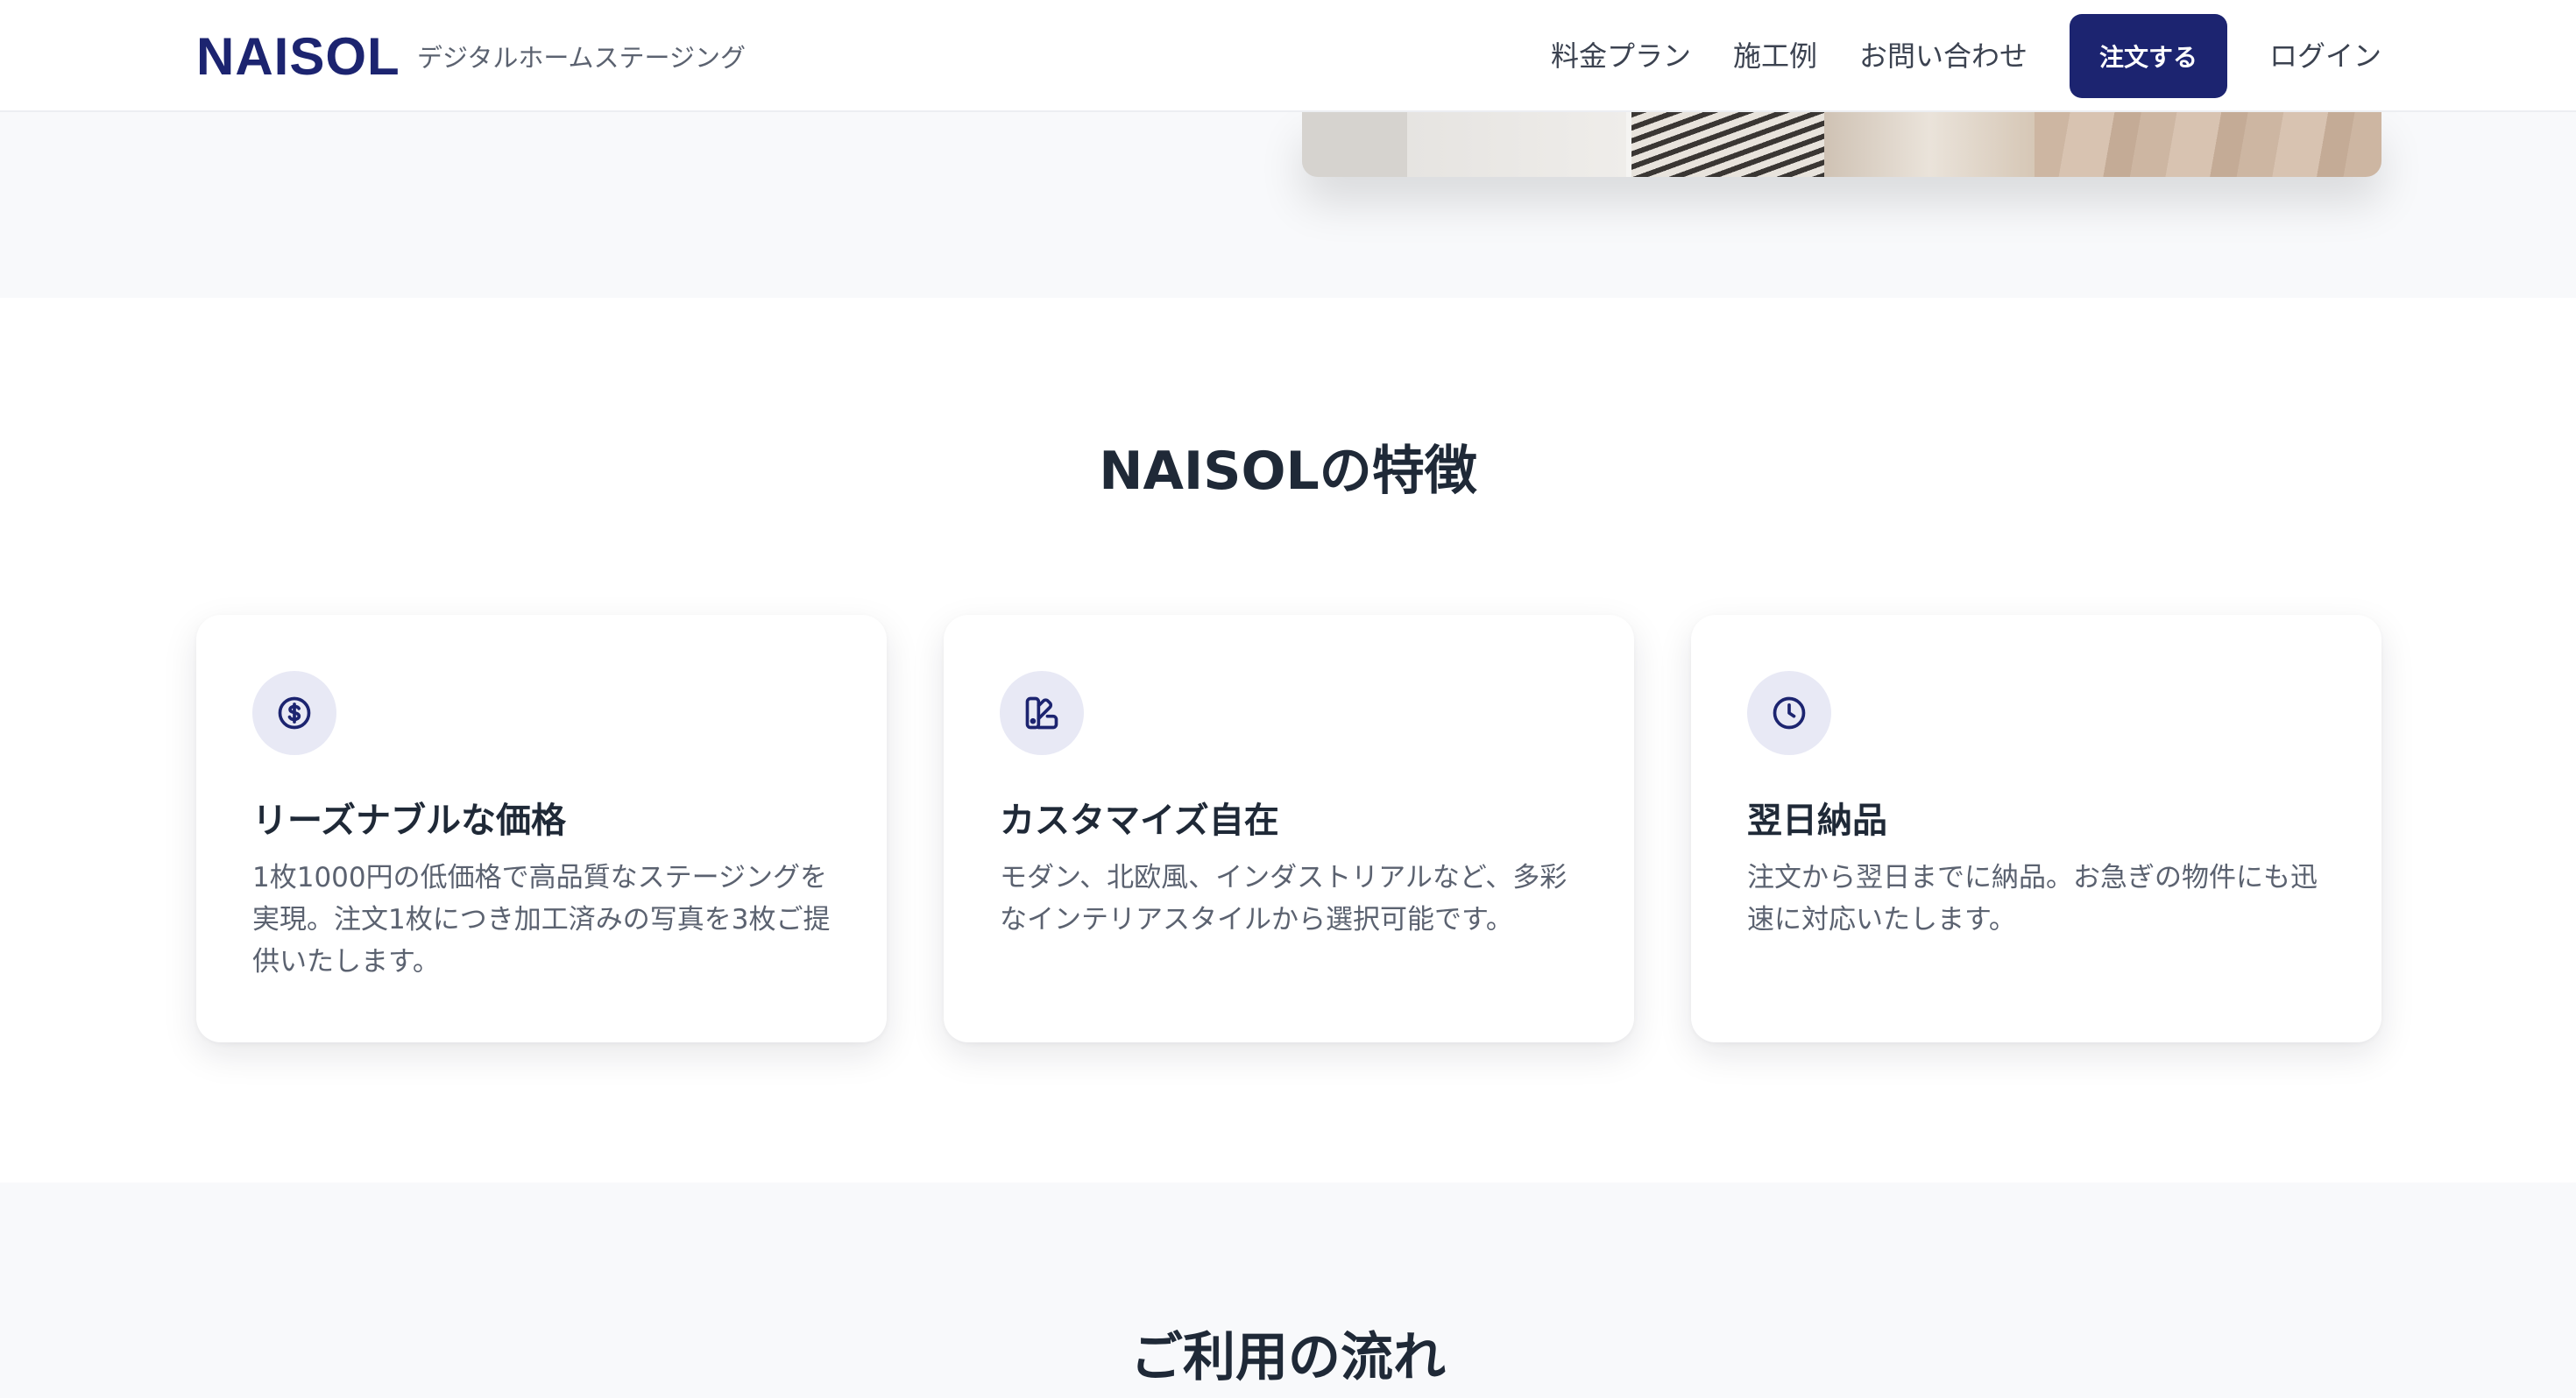 The image size is (2576, 1398). What do you see at coordinates (409, 821) in the screenshot?
I see `feature-card-title: リーズナブルな価格` at bounding box center [409, 821].